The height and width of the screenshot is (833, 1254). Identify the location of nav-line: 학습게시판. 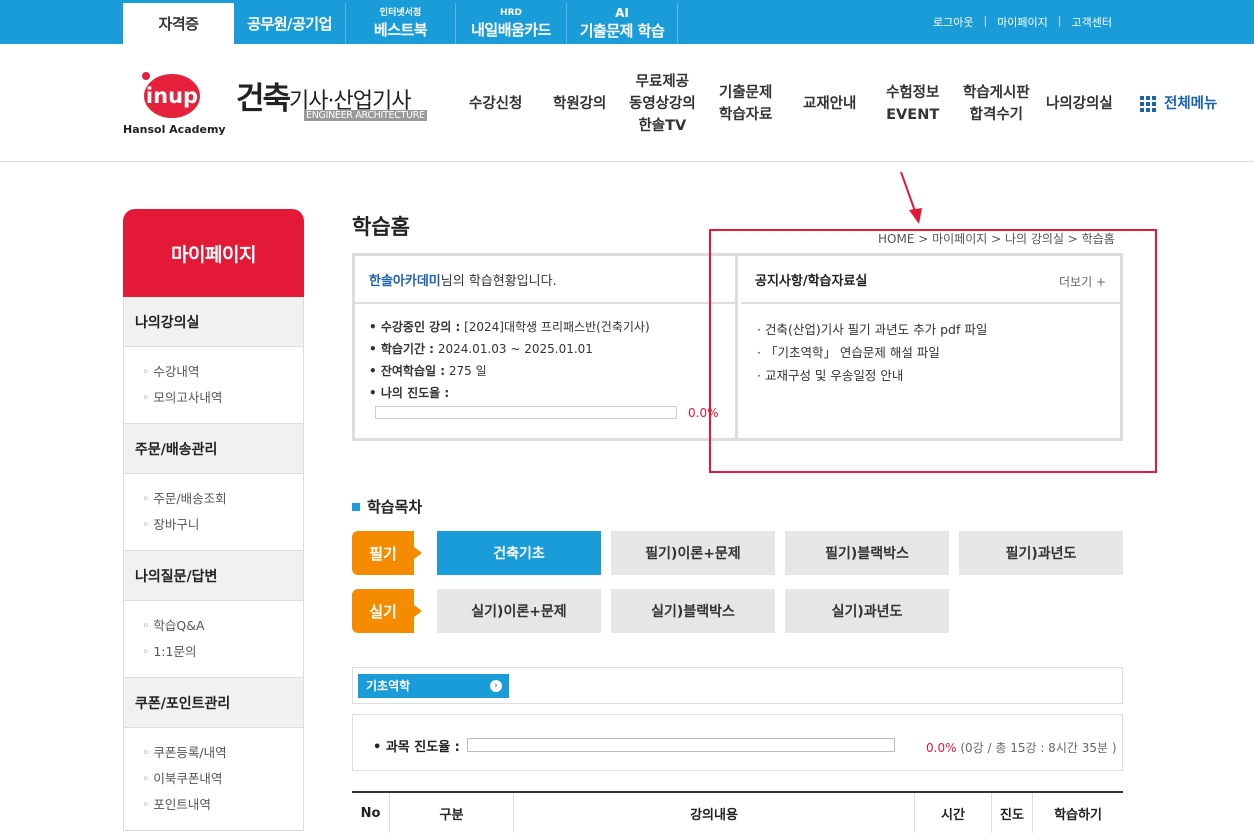
(996, 93).